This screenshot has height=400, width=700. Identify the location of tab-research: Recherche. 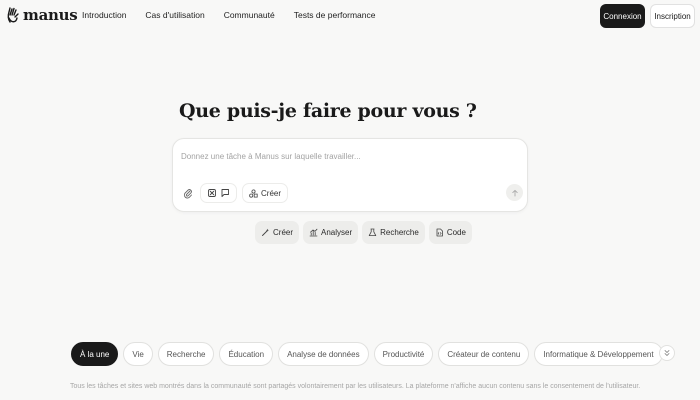
(186, 354).